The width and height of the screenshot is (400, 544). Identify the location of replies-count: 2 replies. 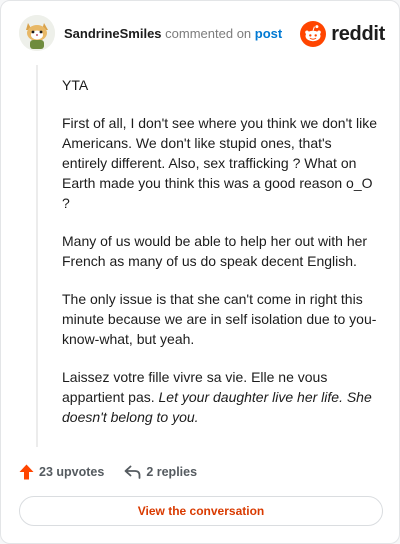
(172, 472).